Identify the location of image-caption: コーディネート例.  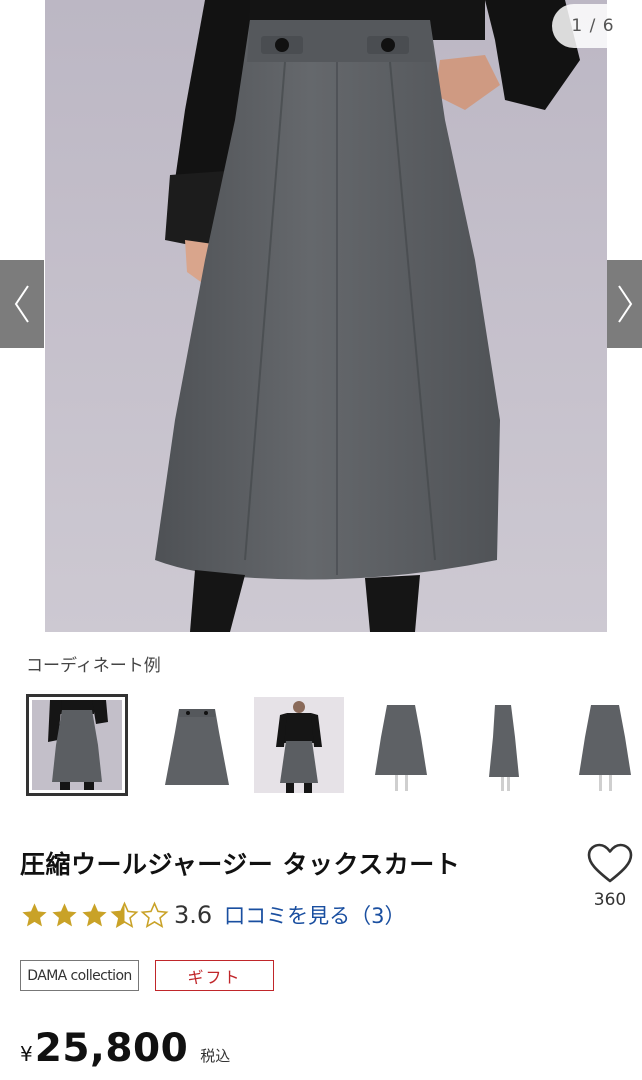
(93, 666).